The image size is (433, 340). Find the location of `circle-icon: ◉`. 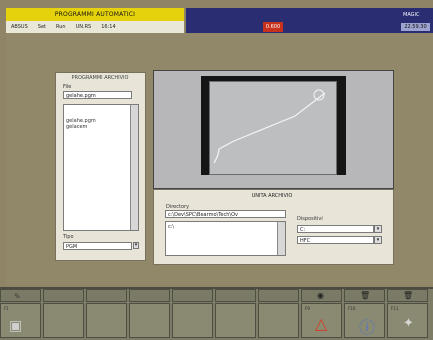

circle-icon: ◉ is located at coordinates (320, 295).